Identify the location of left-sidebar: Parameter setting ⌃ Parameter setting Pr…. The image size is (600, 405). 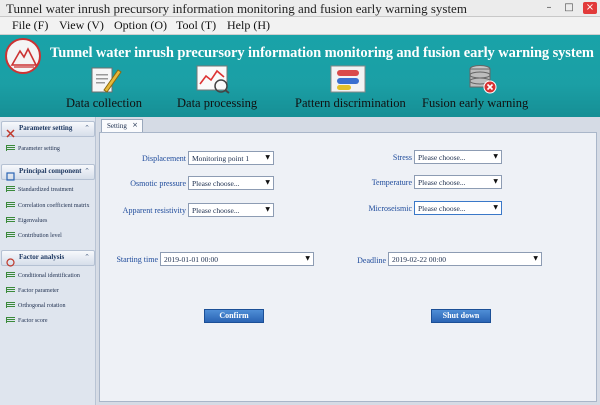
(48, 261).